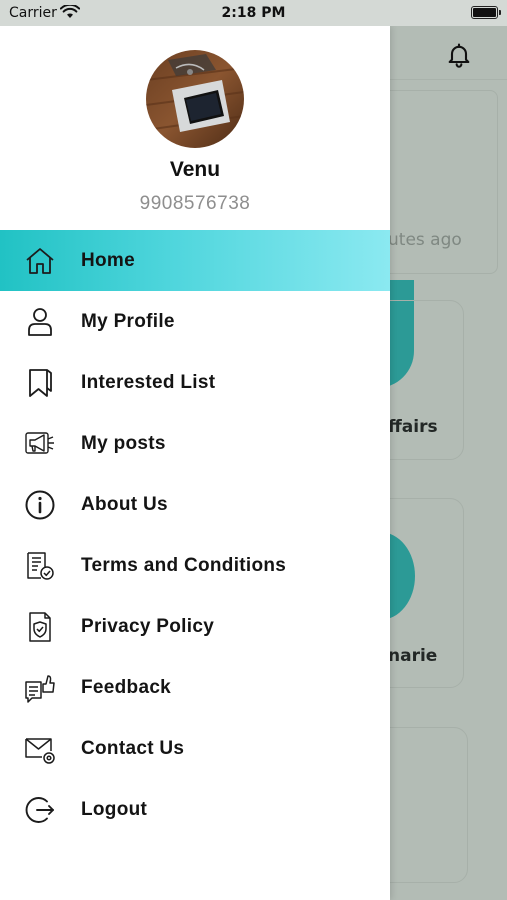 Image resolution: width=507 pixels, height=900 pixels. Describe the element at coordinates (40, 444) in the screenshot. I see `megaphone-icon` at that location.